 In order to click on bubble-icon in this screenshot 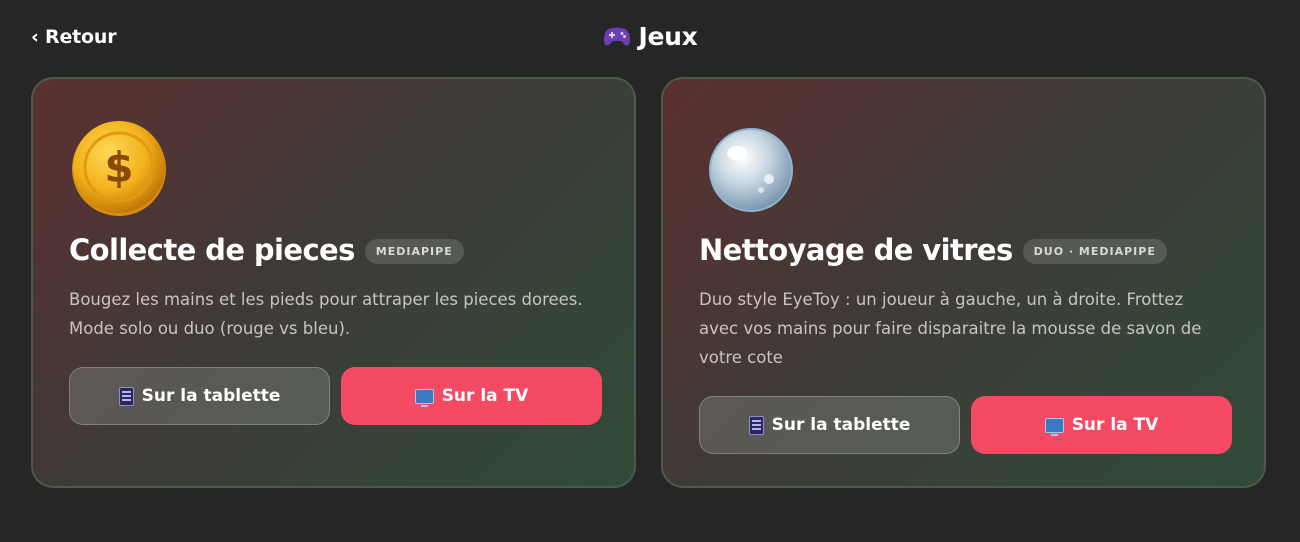, I will do `click(749, 169)`.